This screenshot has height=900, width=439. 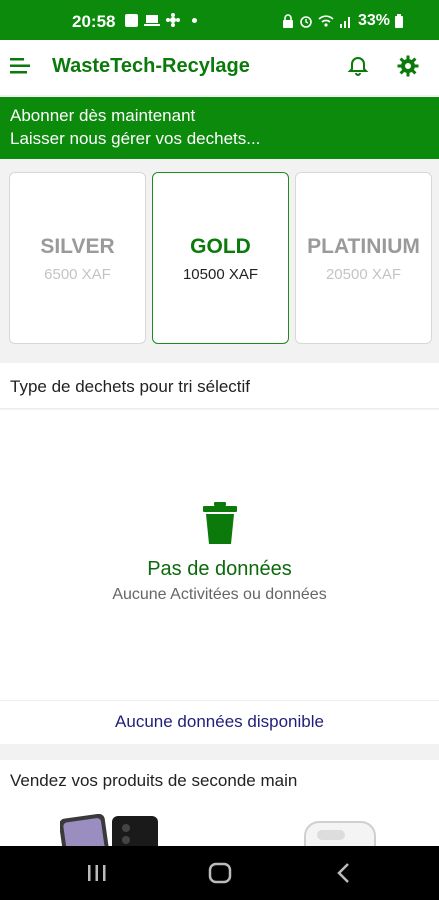 I want to click on menu-icon, so click(x=20, y=66).